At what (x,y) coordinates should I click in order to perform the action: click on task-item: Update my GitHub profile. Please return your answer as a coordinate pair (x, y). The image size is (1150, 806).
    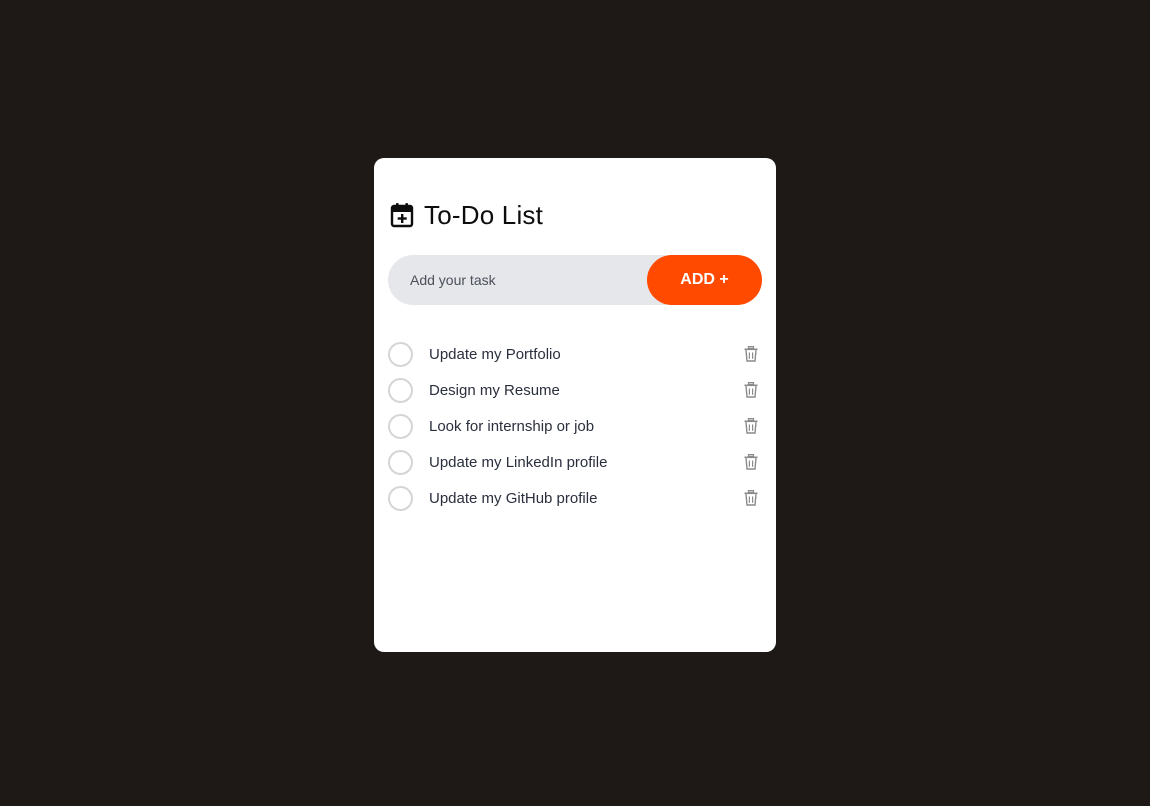
    Looking at the image, I should click on (576, 498).